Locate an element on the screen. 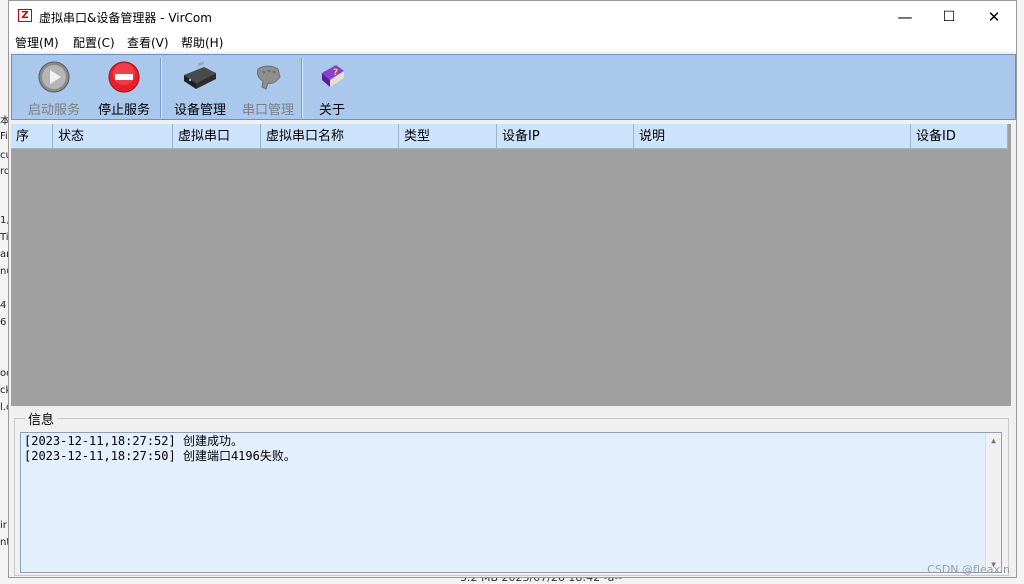  column-header-device-ip: 设备IP is located at coordinates (565, 136).